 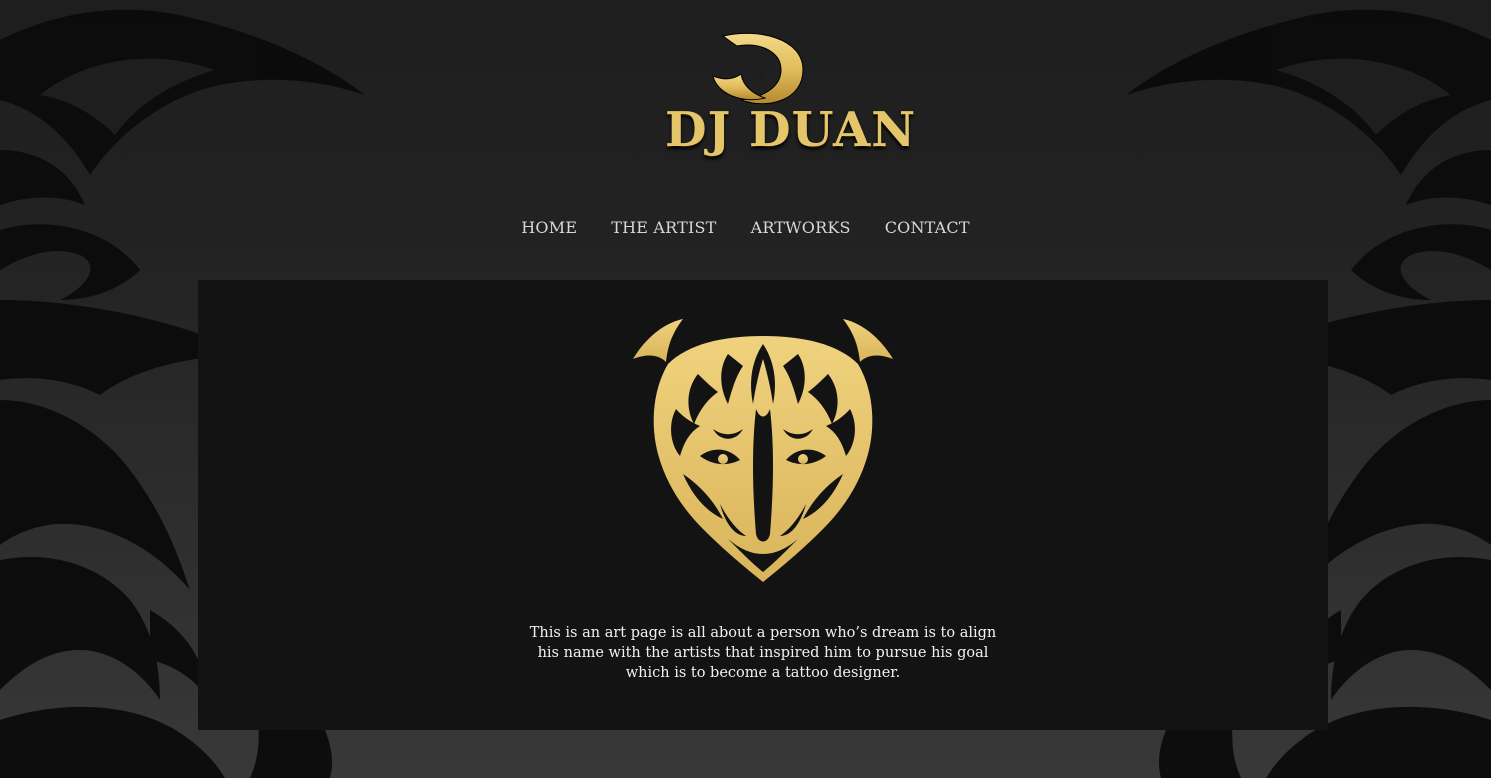 What do you see at coordinates (758, 68) in the screenshot?
I see `dj-monogram-icon` at bounding box center [758, 68].